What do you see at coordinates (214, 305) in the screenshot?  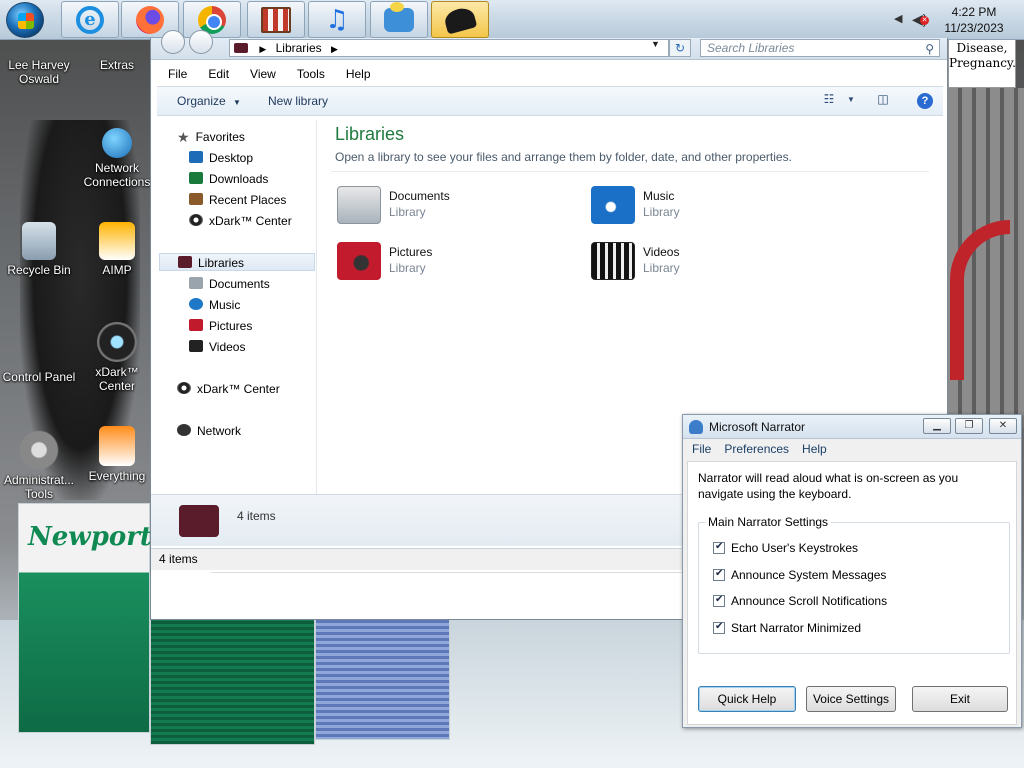 I see `nav-music: Music` at bounding box center [214, 305].